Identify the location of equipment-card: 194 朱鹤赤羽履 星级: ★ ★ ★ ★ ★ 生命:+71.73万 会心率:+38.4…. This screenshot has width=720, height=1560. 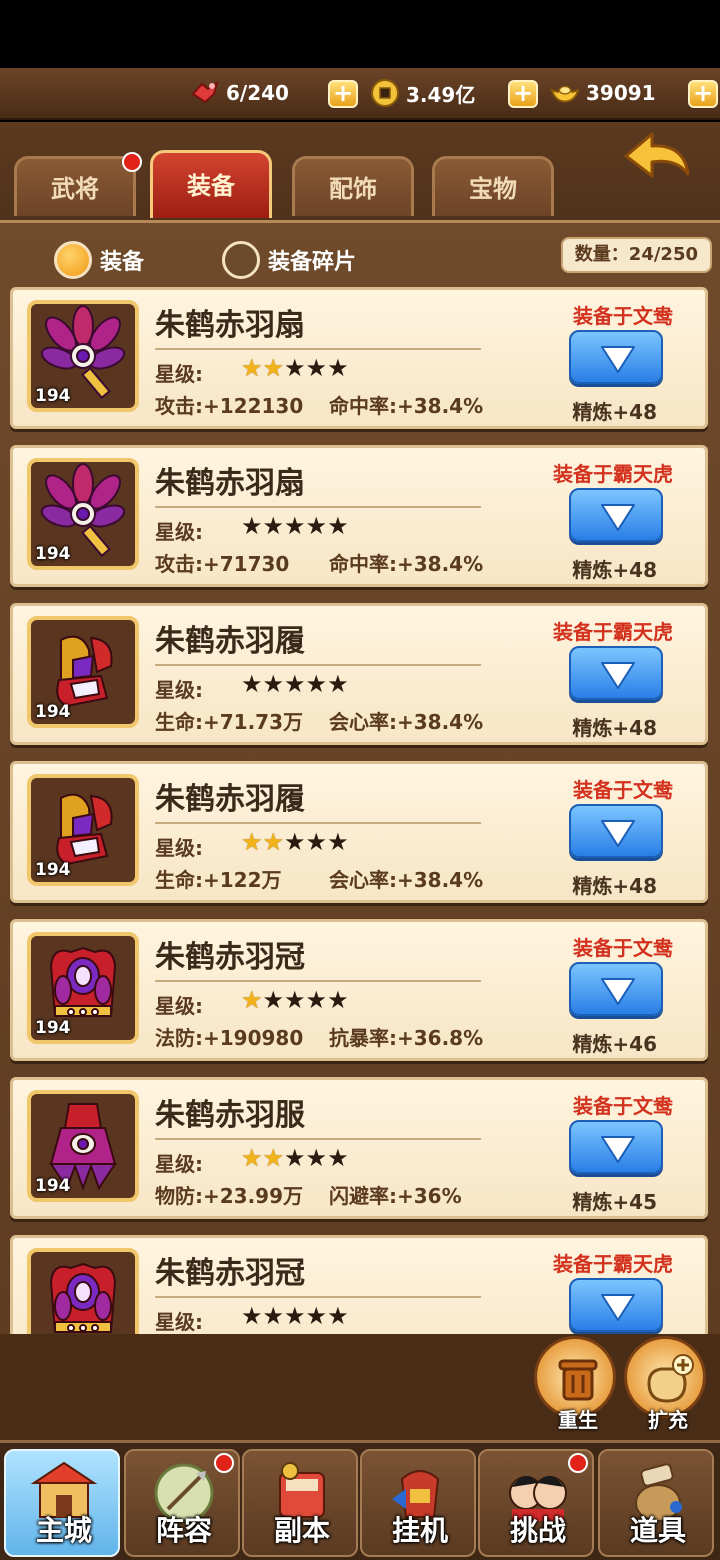
(359, 674).